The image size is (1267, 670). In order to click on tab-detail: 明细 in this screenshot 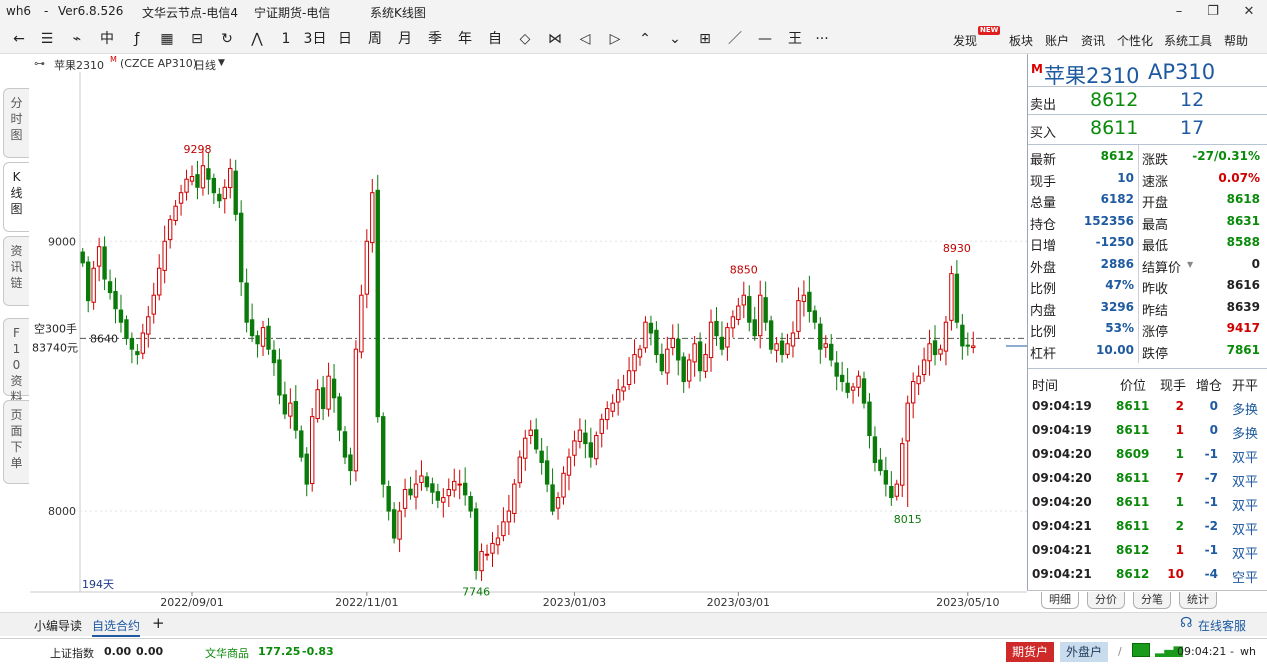, I will do `click(1060, 600)`.